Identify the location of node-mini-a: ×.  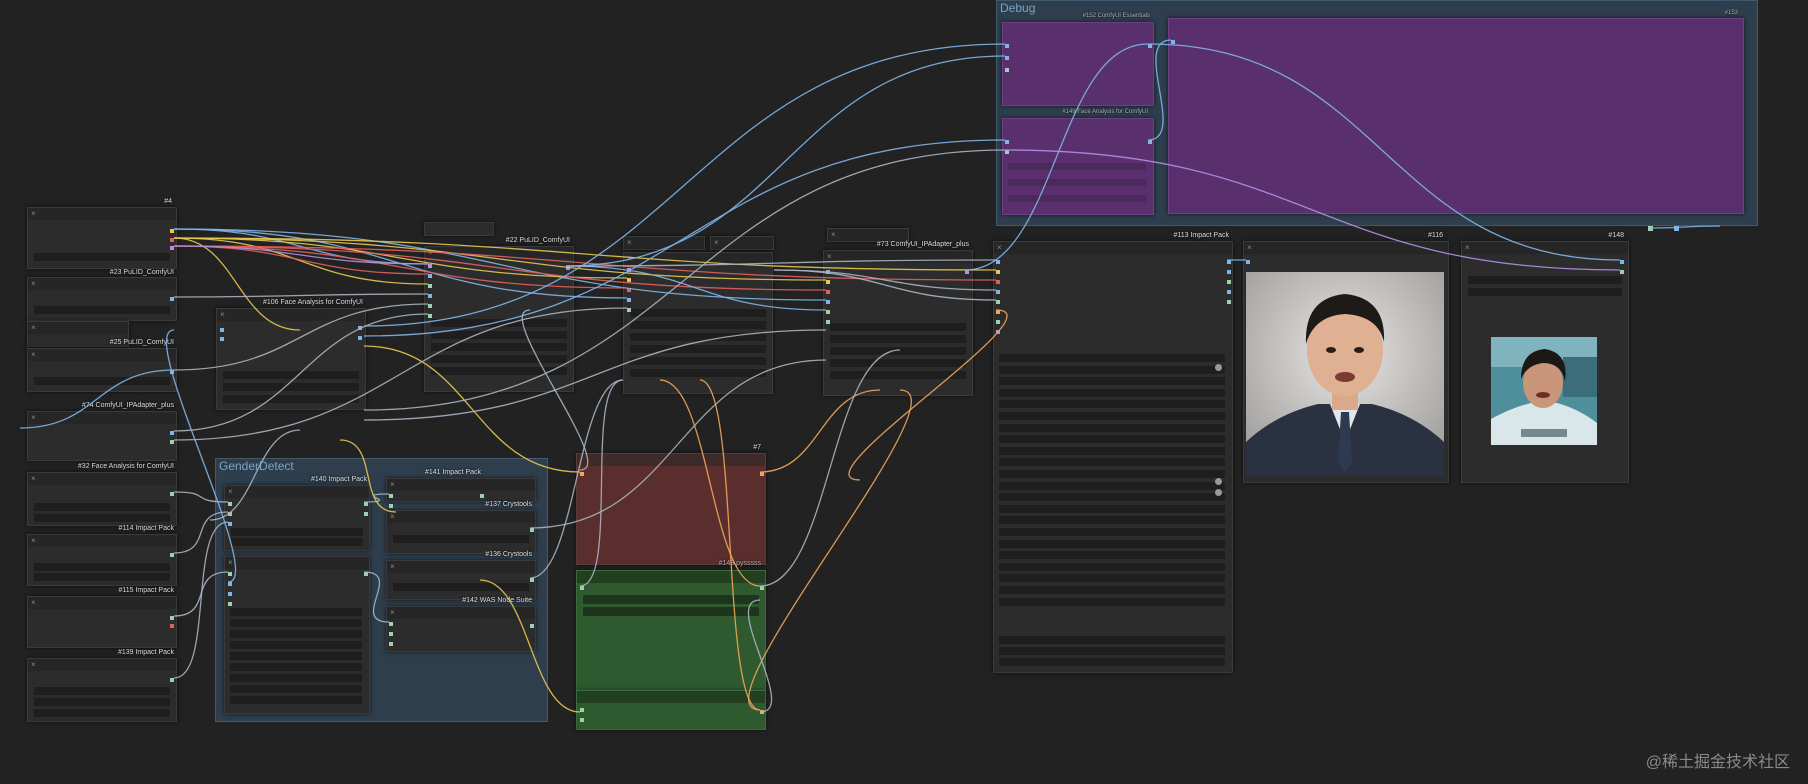
(664, 243).